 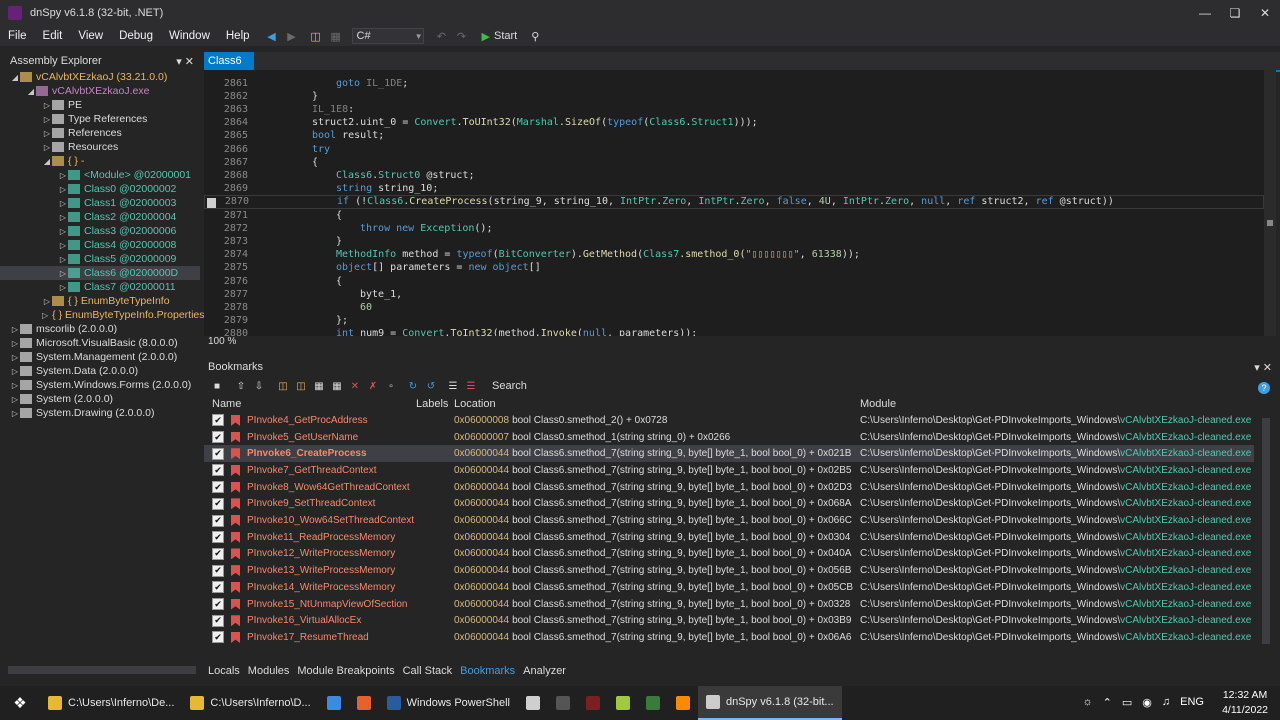 What do you see at coordinates (100, 385) in the screenshot?
I see `tree-item: ▷ System.Windows.Forms (2.0.0.0)` at bounding box center [100, 385].